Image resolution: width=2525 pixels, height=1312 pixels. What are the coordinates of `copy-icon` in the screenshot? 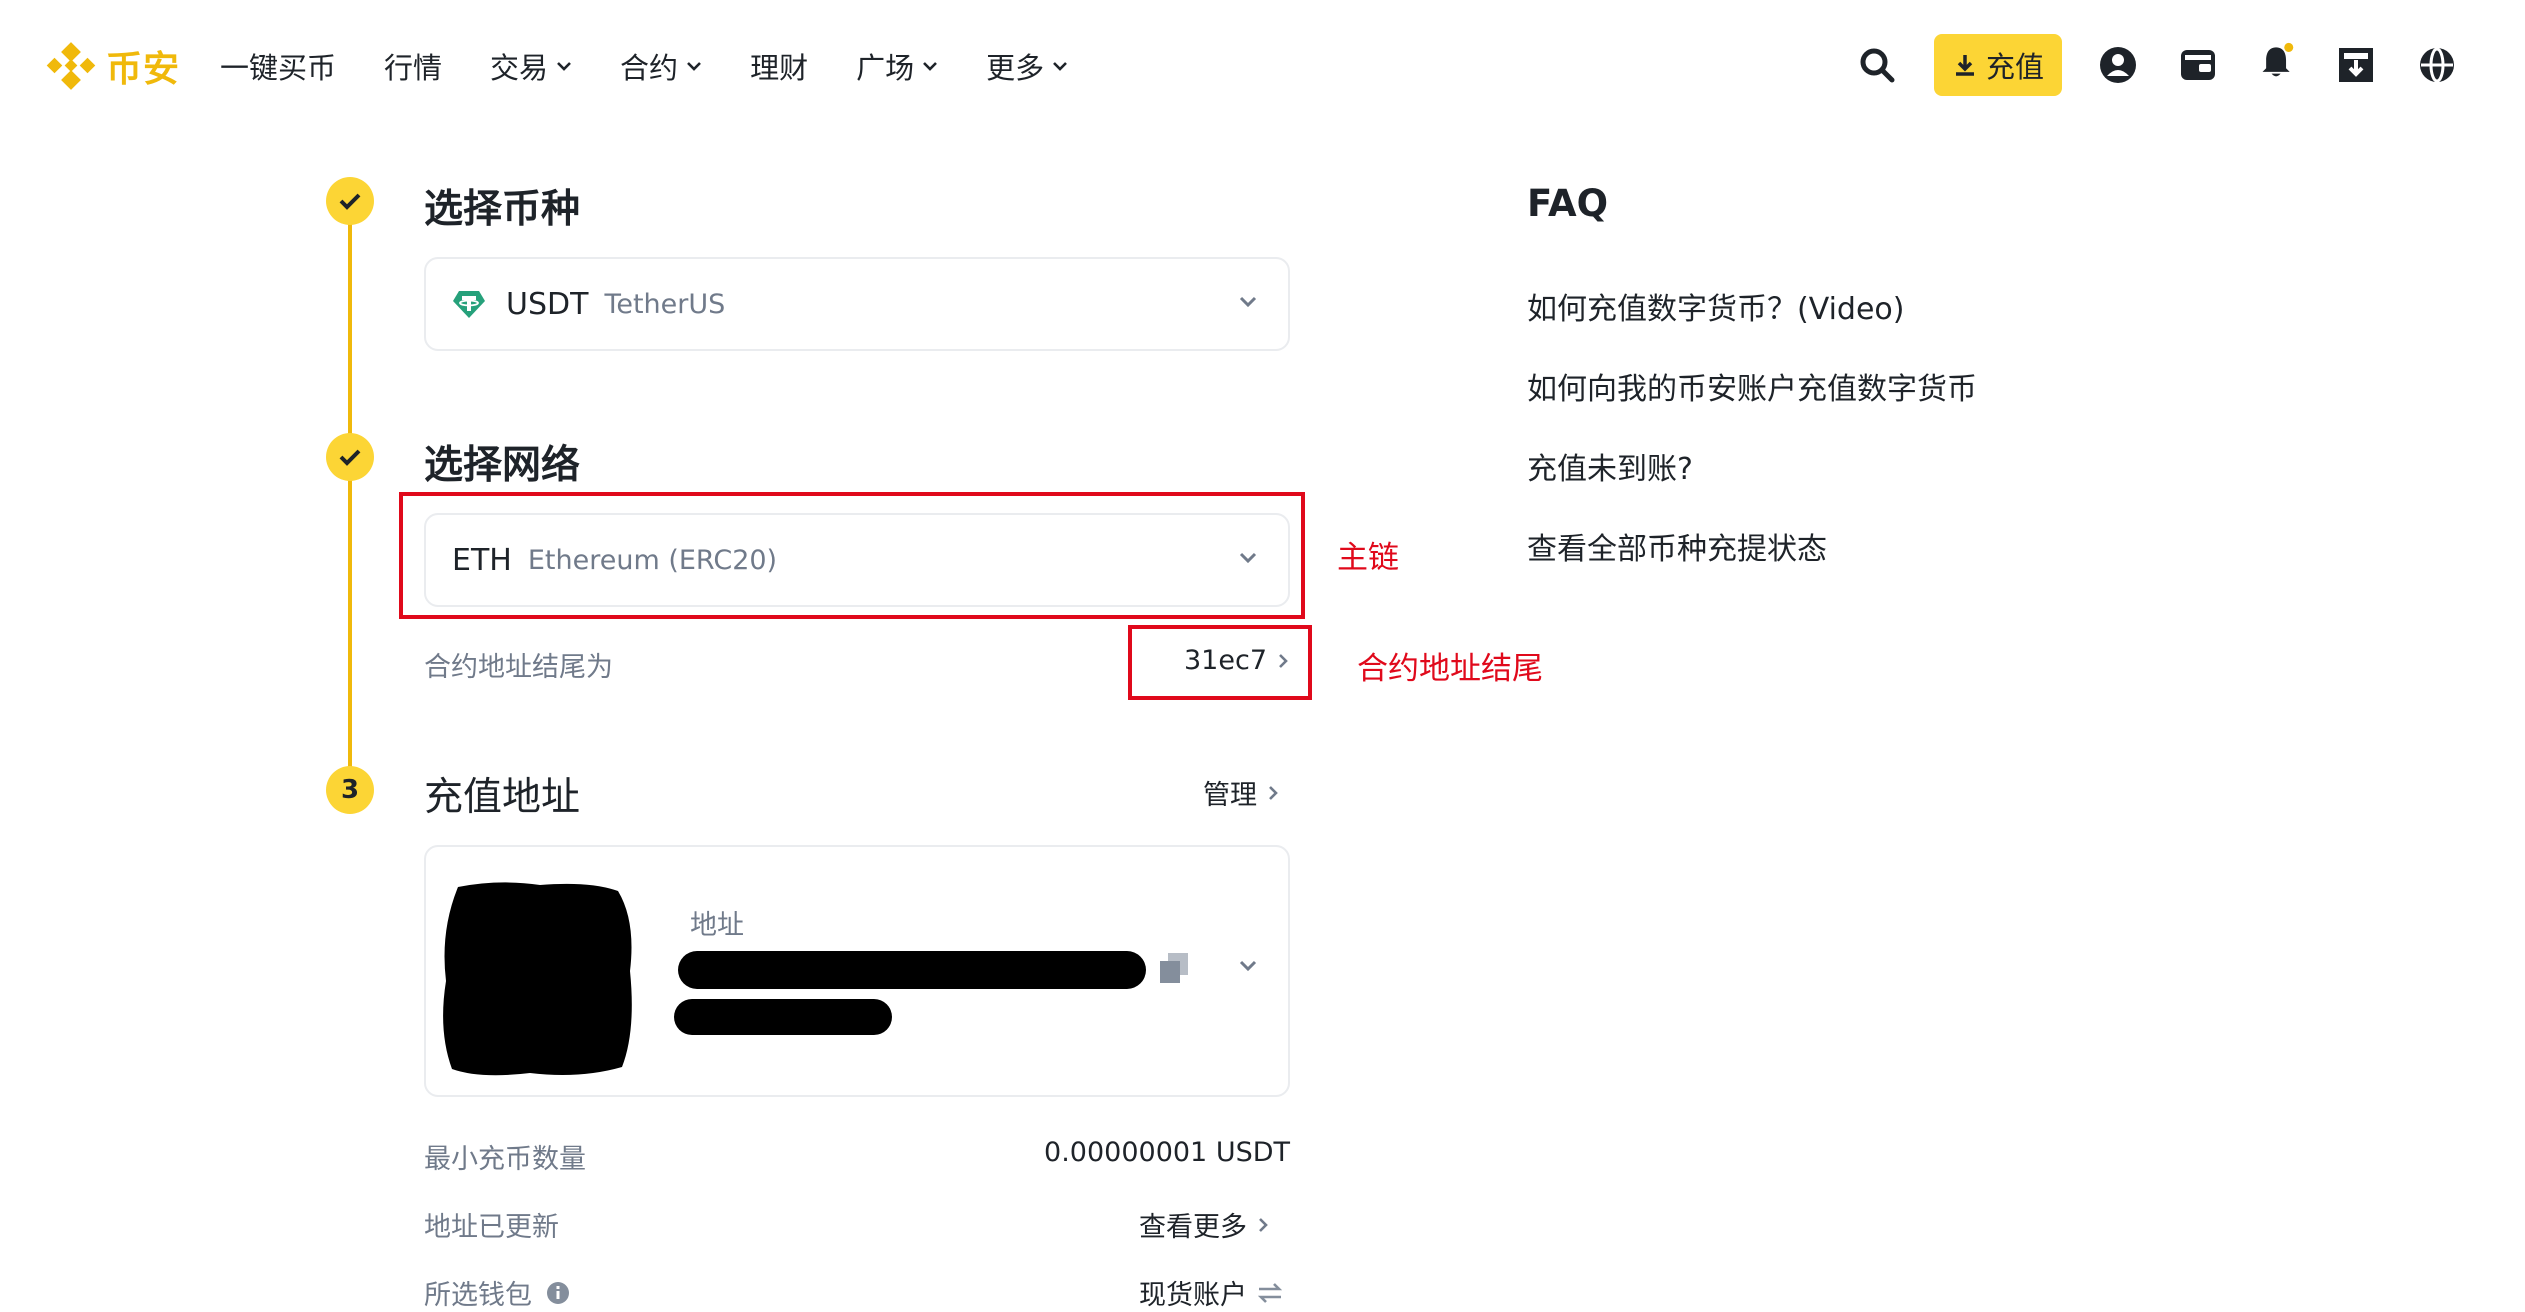 It's located at (1174, 968).